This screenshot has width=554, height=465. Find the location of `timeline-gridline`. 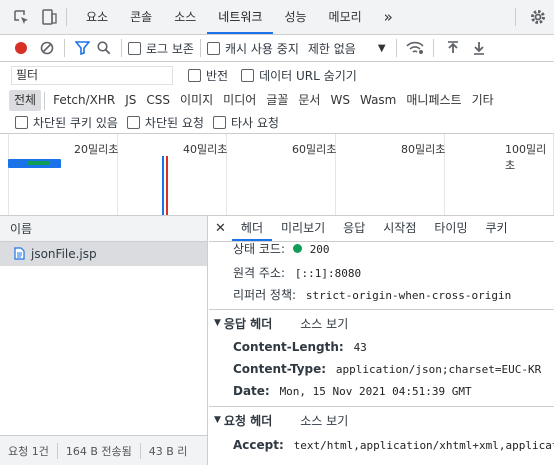

timeline-gridline is located at coordinates (8, 174).